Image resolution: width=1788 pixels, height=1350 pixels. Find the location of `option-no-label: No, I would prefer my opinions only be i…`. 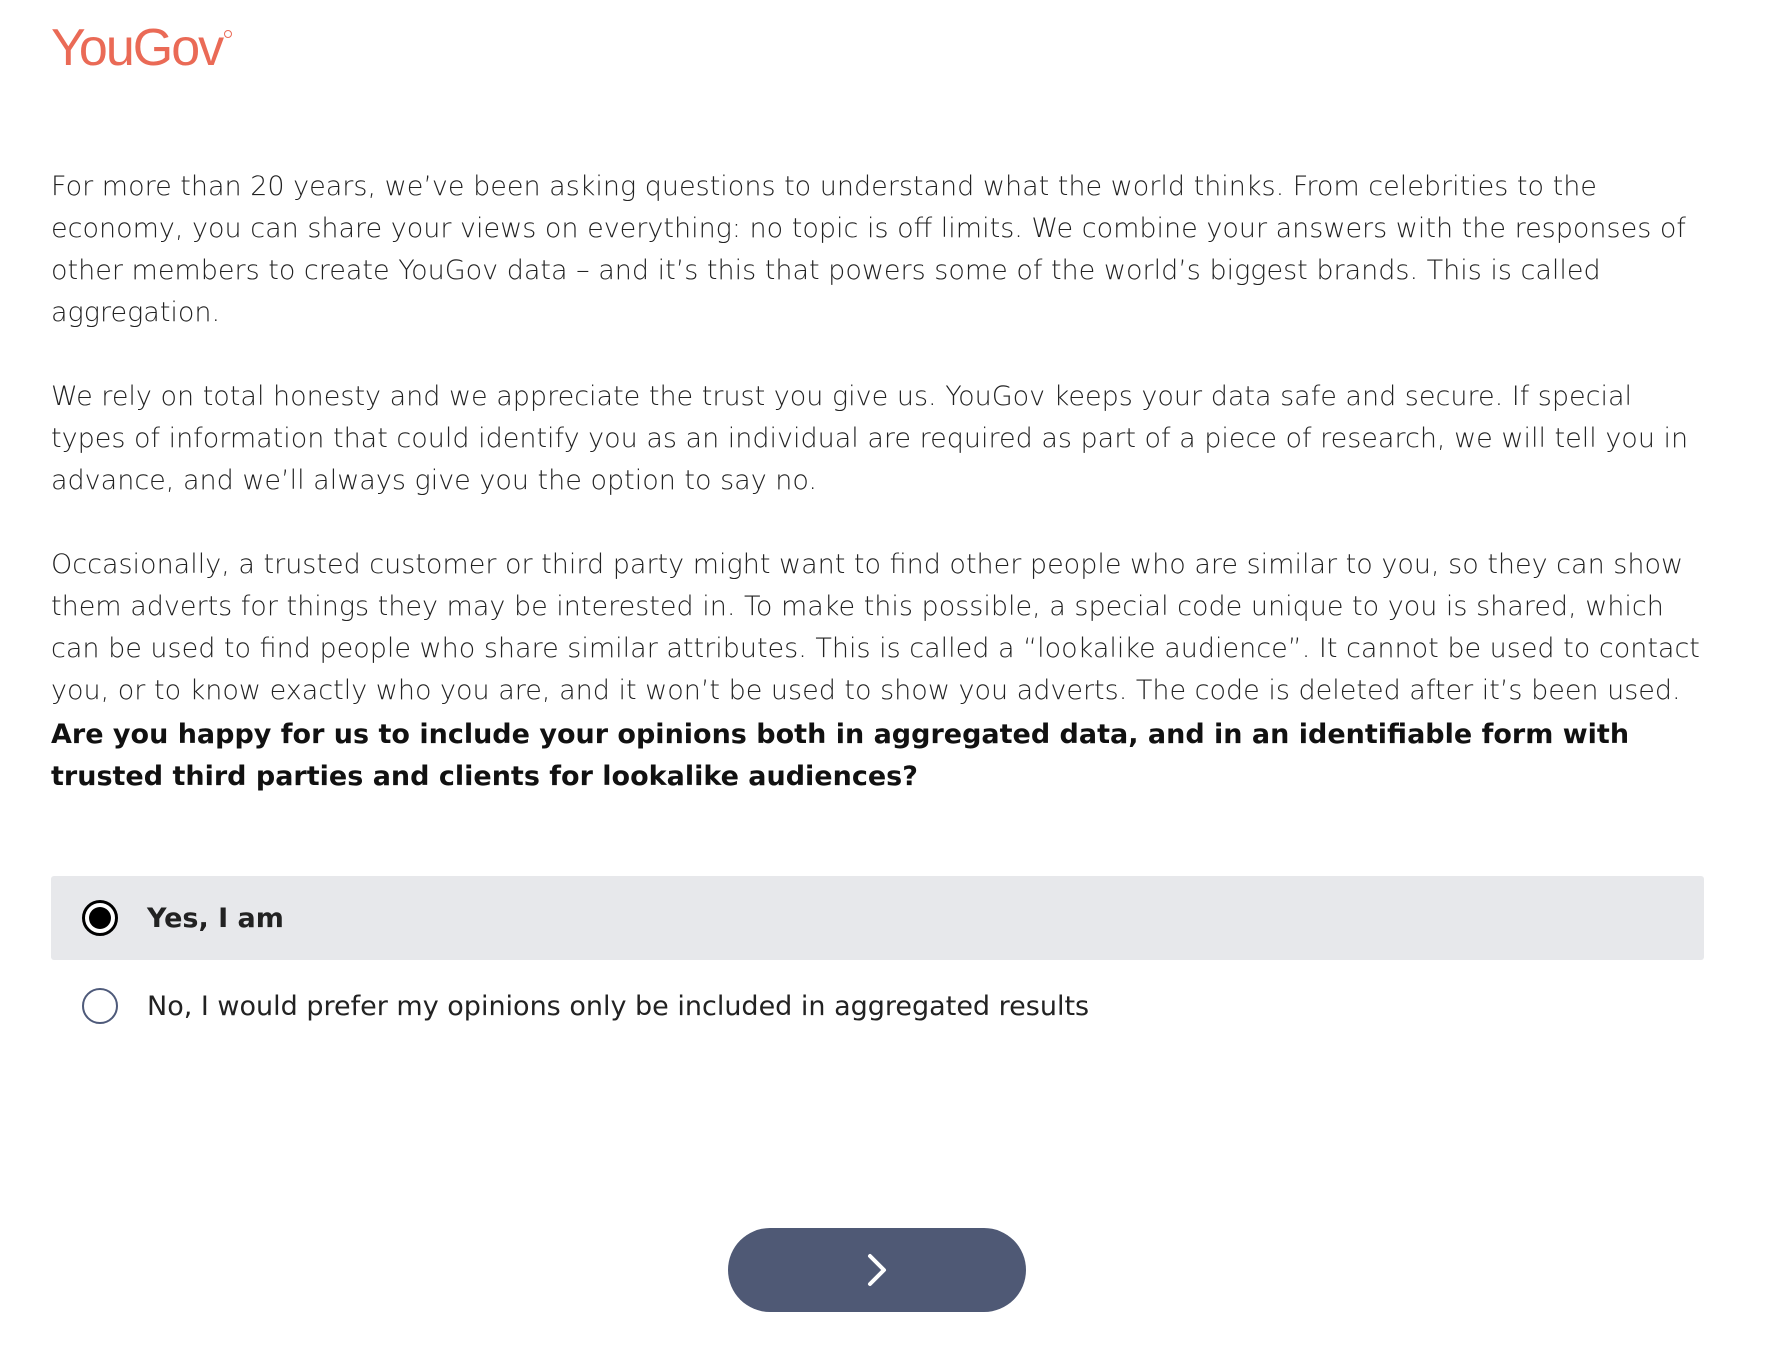

option-no-label: No, I would prefer my opinions only be i… is located at coordinates (618, 1006).